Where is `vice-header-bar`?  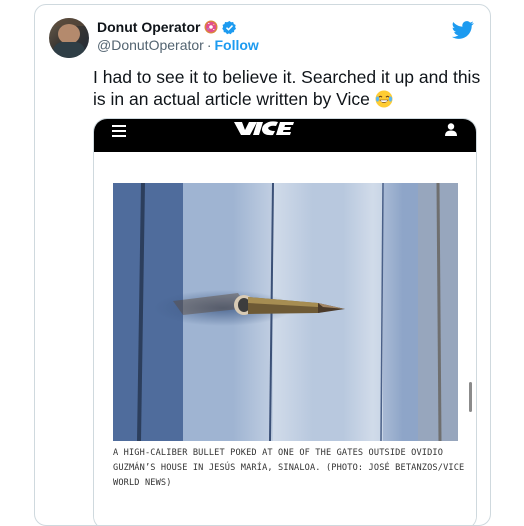 vice-header-bar is located at coordinates (285, 135).